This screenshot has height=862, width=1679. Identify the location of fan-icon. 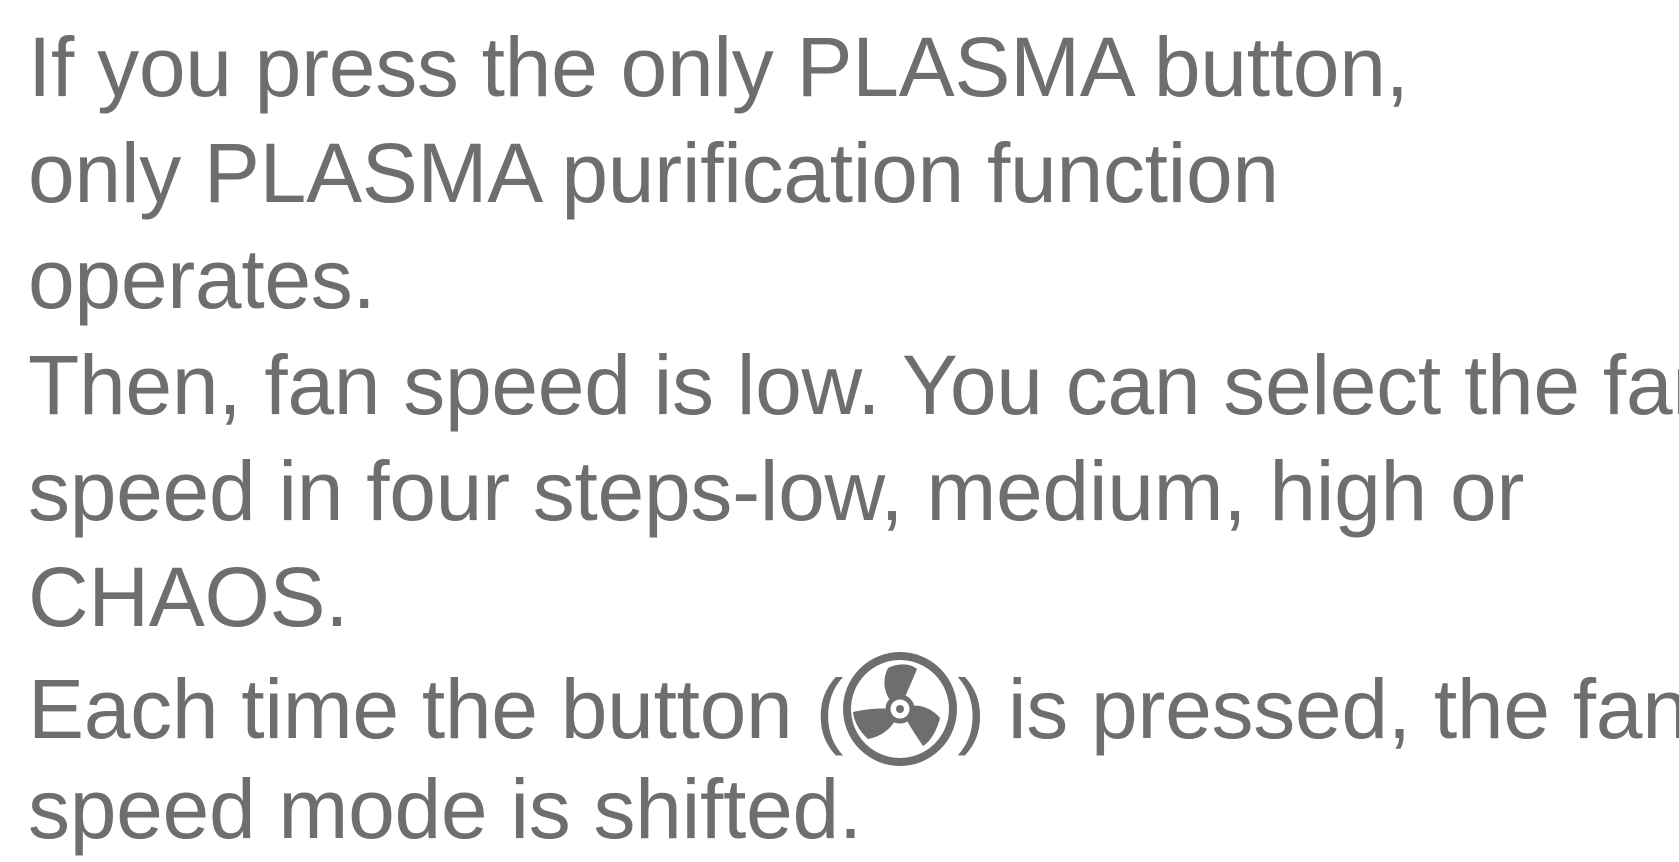
(900, 709).